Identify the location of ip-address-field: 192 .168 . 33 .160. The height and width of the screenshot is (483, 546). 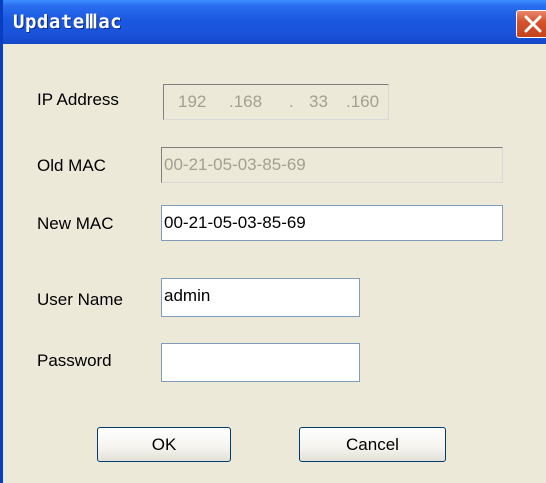
(276, 102).